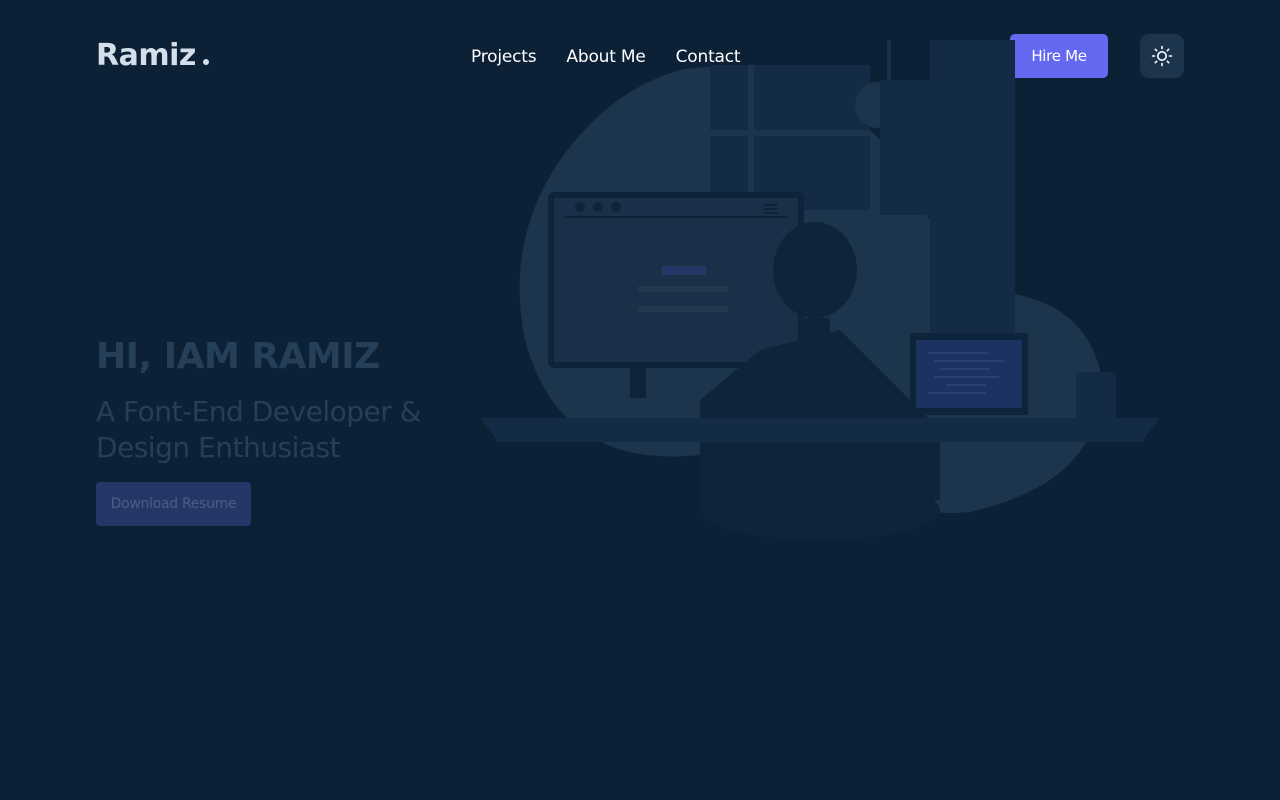 This screenshot has width=1280, height=800. What do you see at coordinates (238, 356) in the screenshot?
I see `hero-title: HI, IAM RAMIZ` at bounding box center [238, 356].